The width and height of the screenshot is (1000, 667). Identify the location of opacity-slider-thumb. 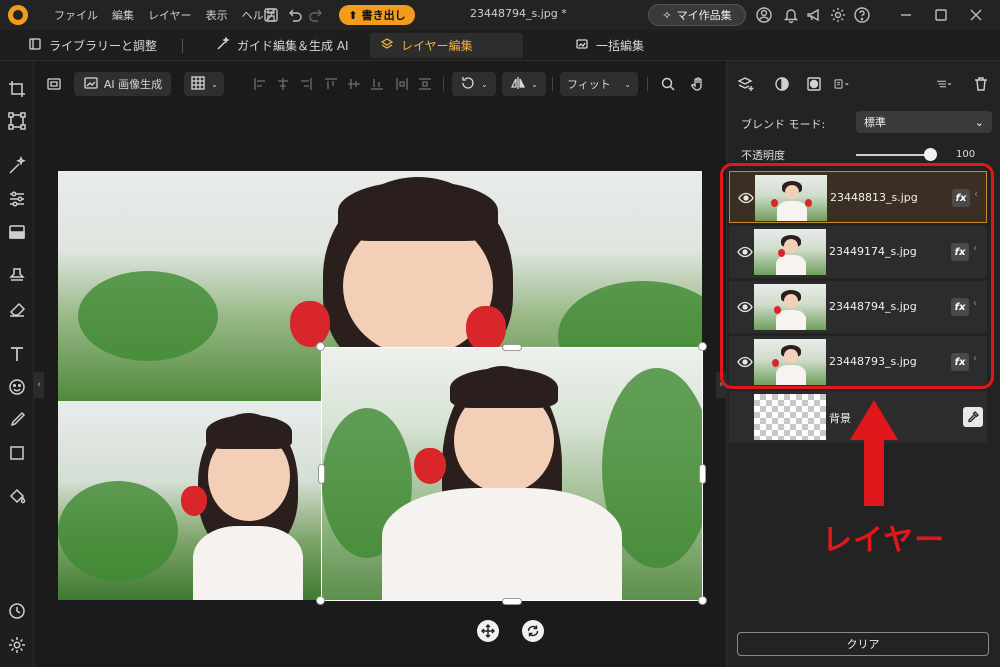
(930, 154).